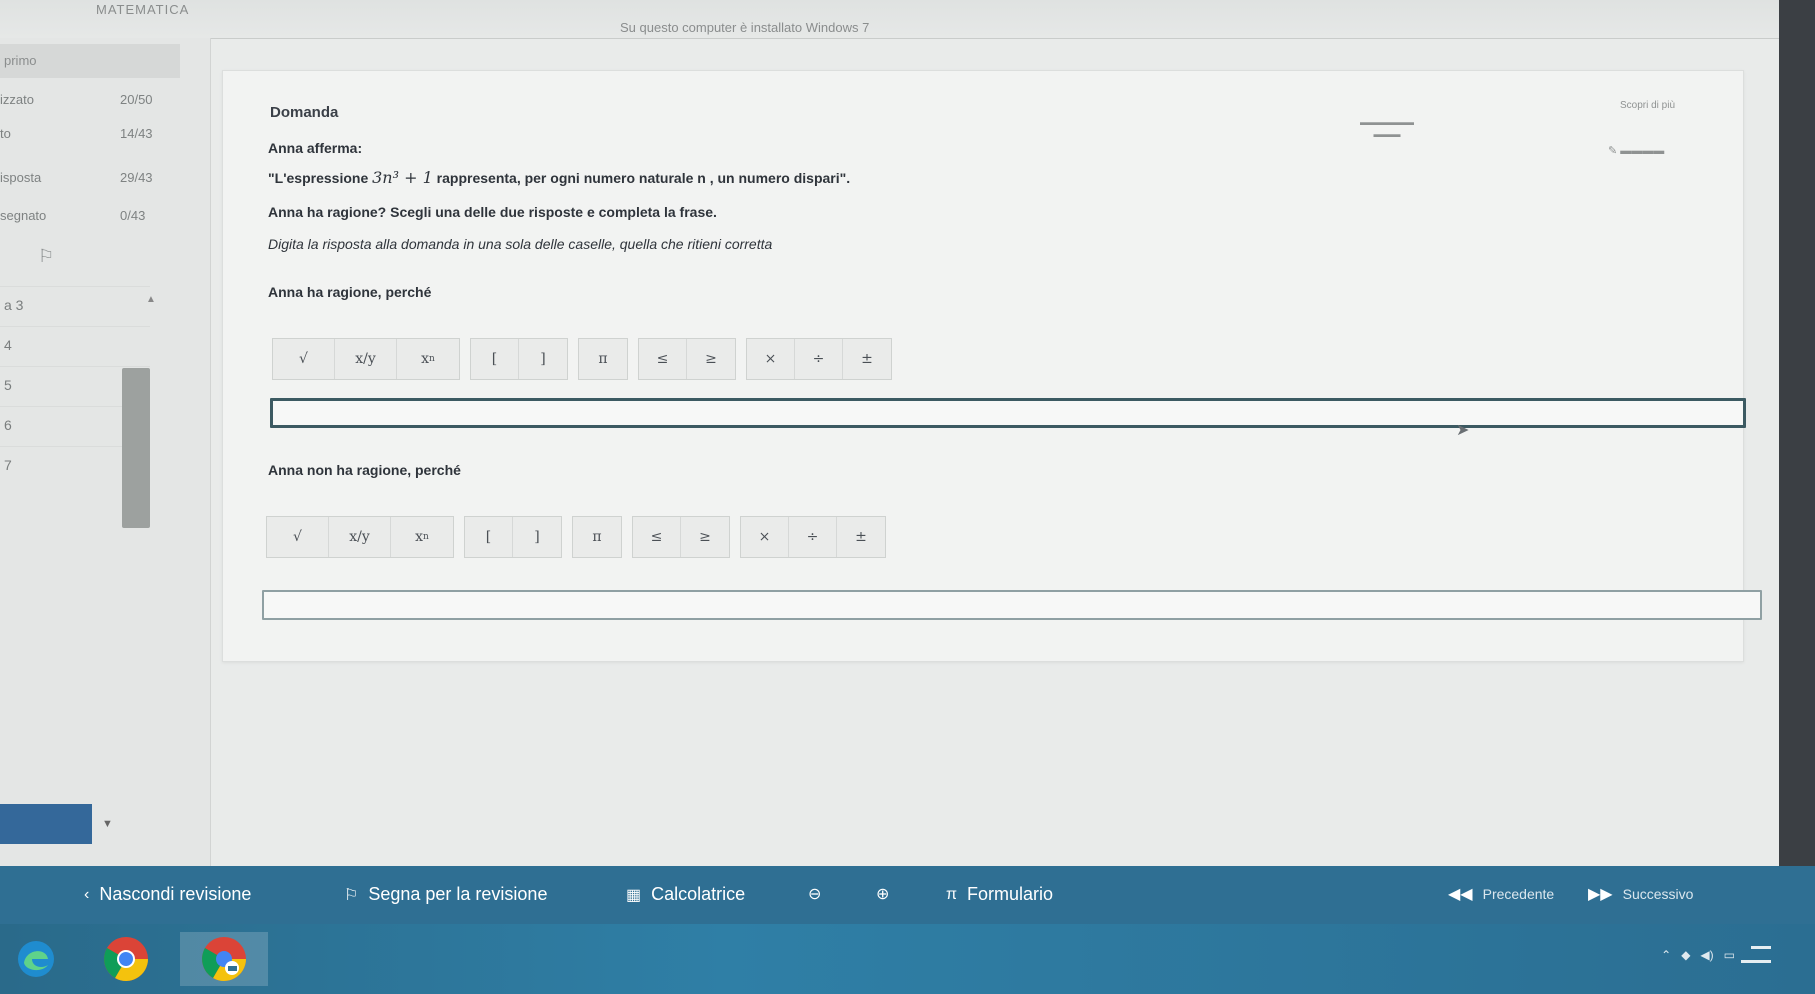 This screenshot has height=994, width=1815. Describe the element at coordinates (458, 894) in the screenshot. I see `mark-review-label: Segna per la revisione` at that location.